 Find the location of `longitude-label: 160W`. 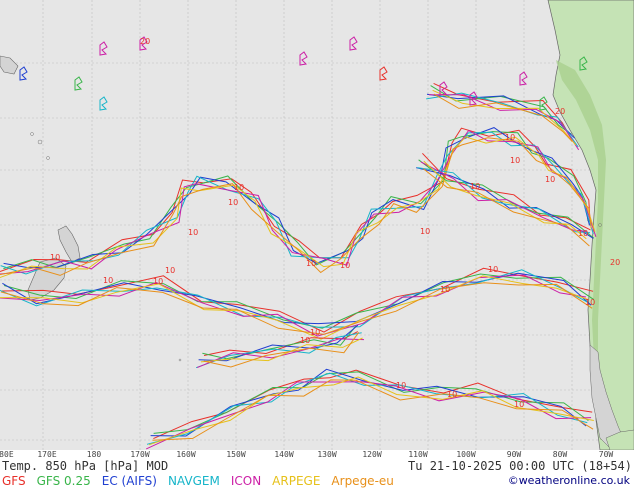

longitude-label: 160W is located at coordinates (186, 454).